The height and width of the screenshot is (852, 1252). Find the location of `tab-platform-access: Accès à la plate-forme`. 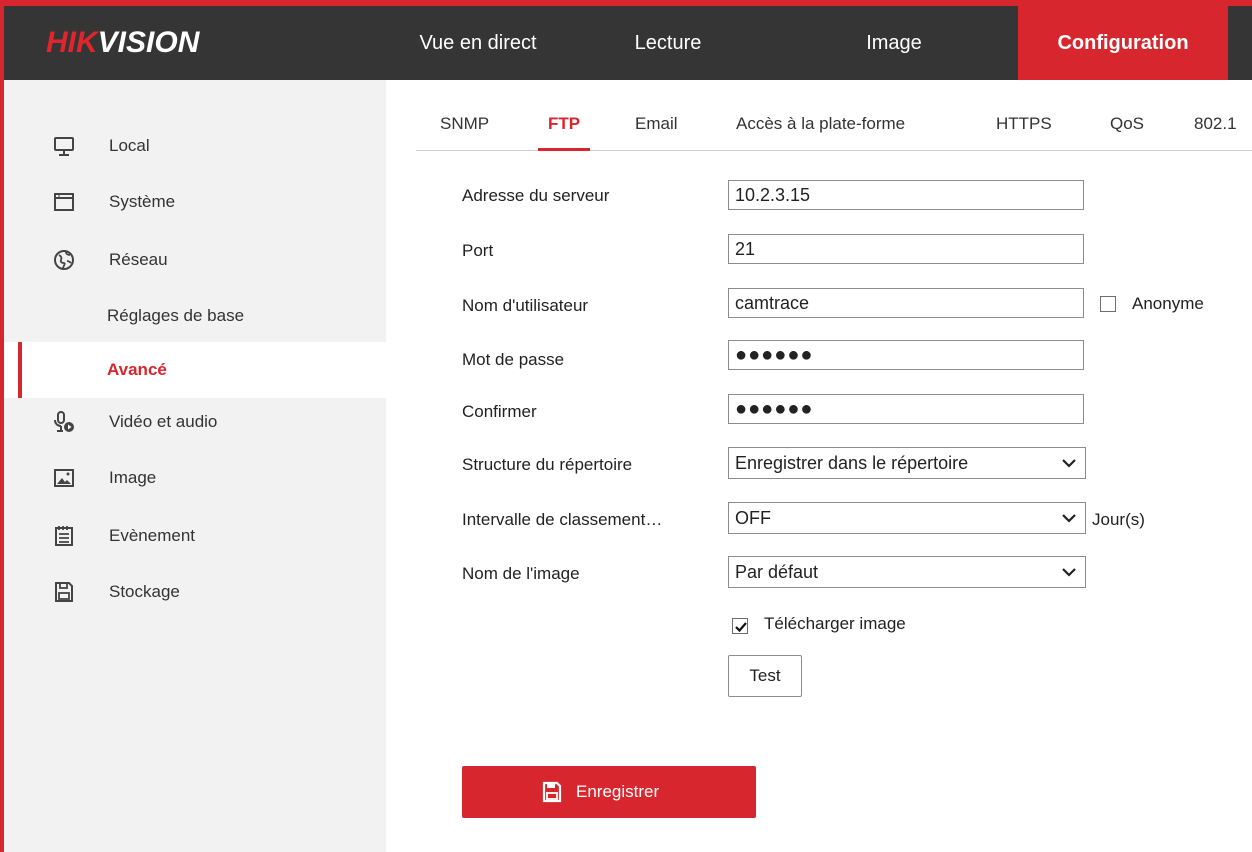

tab-platform-access: Accès à la plate-forme is located at coordinates (820, 124).